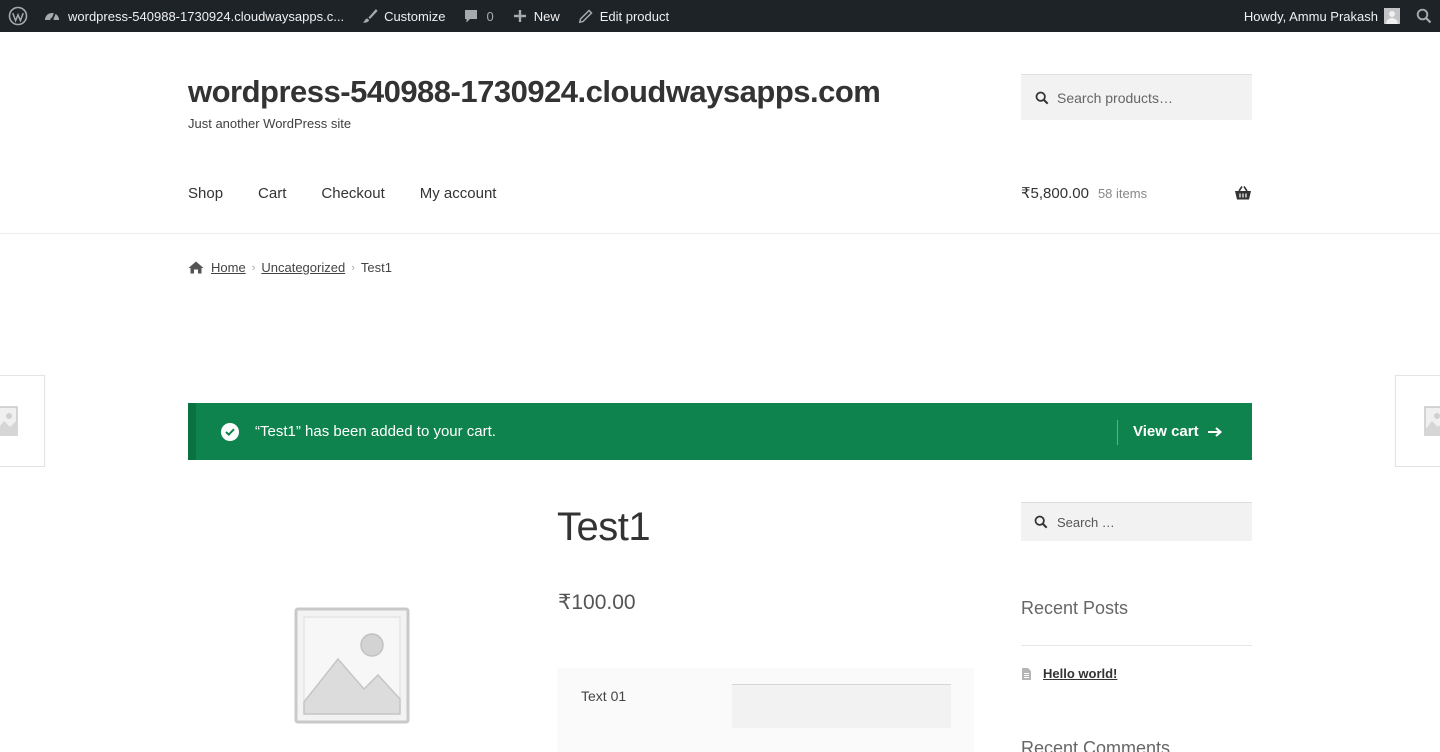 This screenshot has height=752, width=1440. I want to click on comment-bubble-icon, so click(471, 16).